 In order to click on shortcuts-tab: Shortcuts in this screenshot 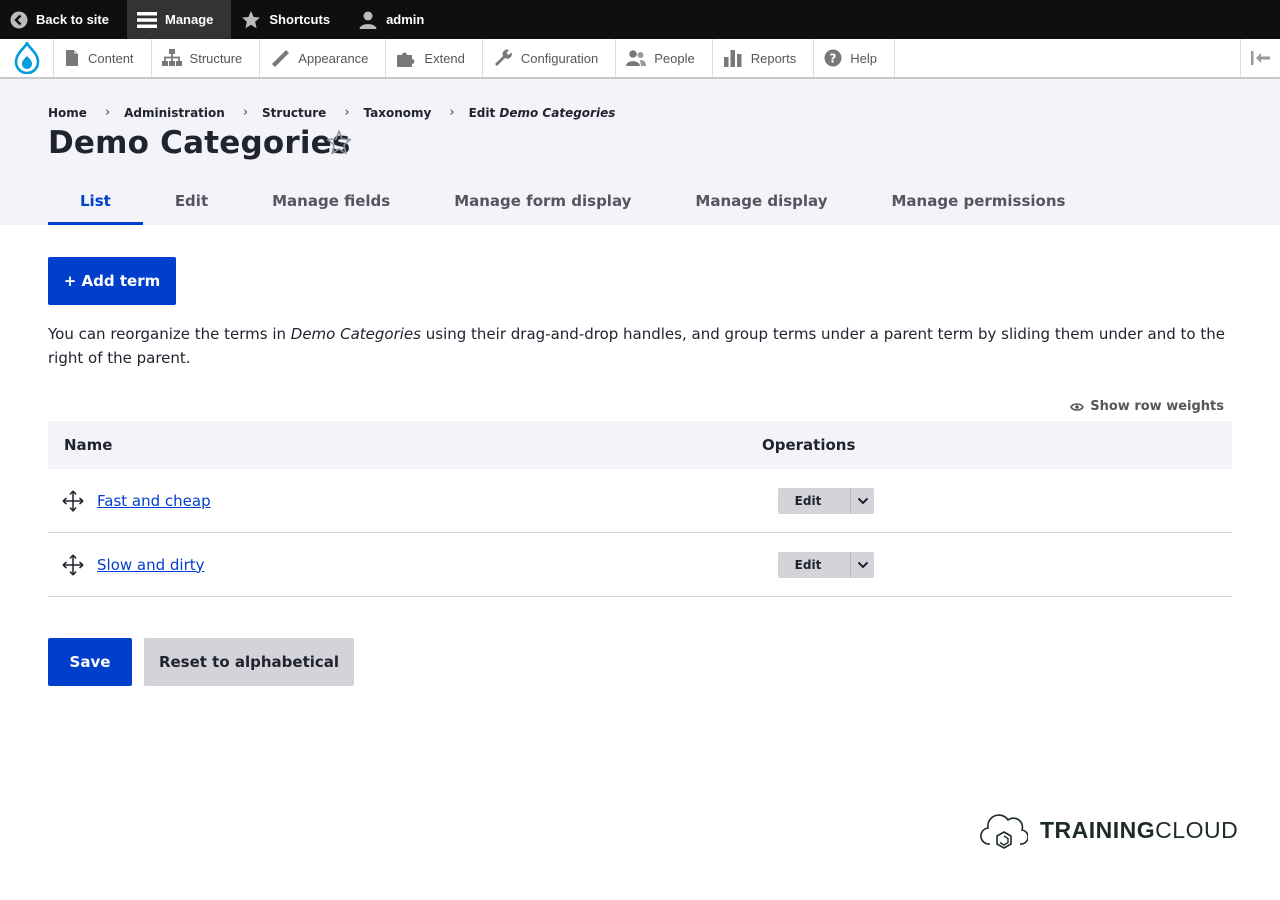, I will do `click(289, 19)`.